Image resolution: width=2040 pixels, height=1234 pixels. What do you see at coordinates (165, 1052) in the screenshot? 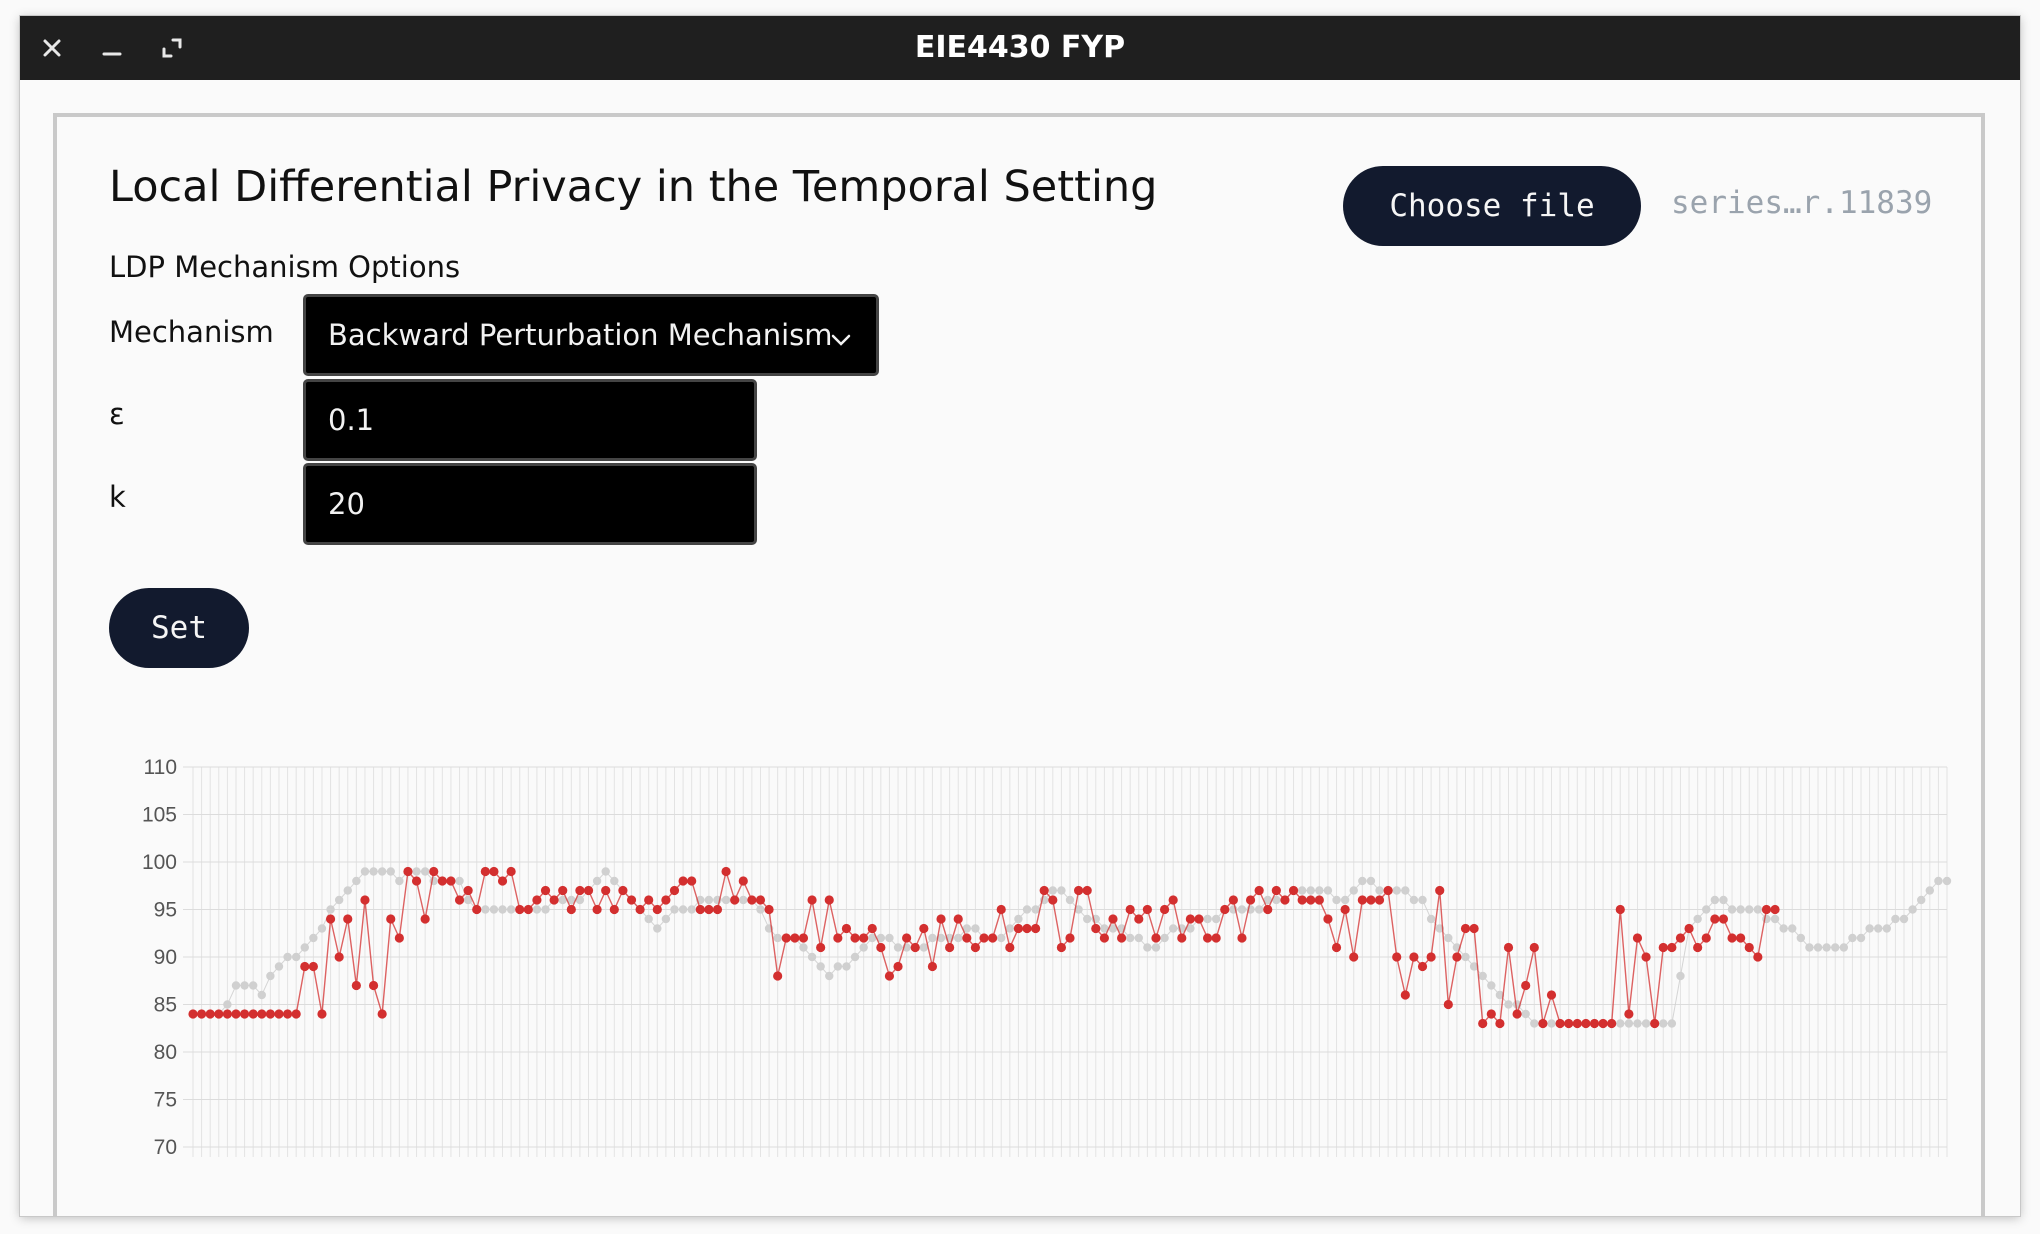
I see `y-tick-label: 80` at bounding box center [165, 1052].